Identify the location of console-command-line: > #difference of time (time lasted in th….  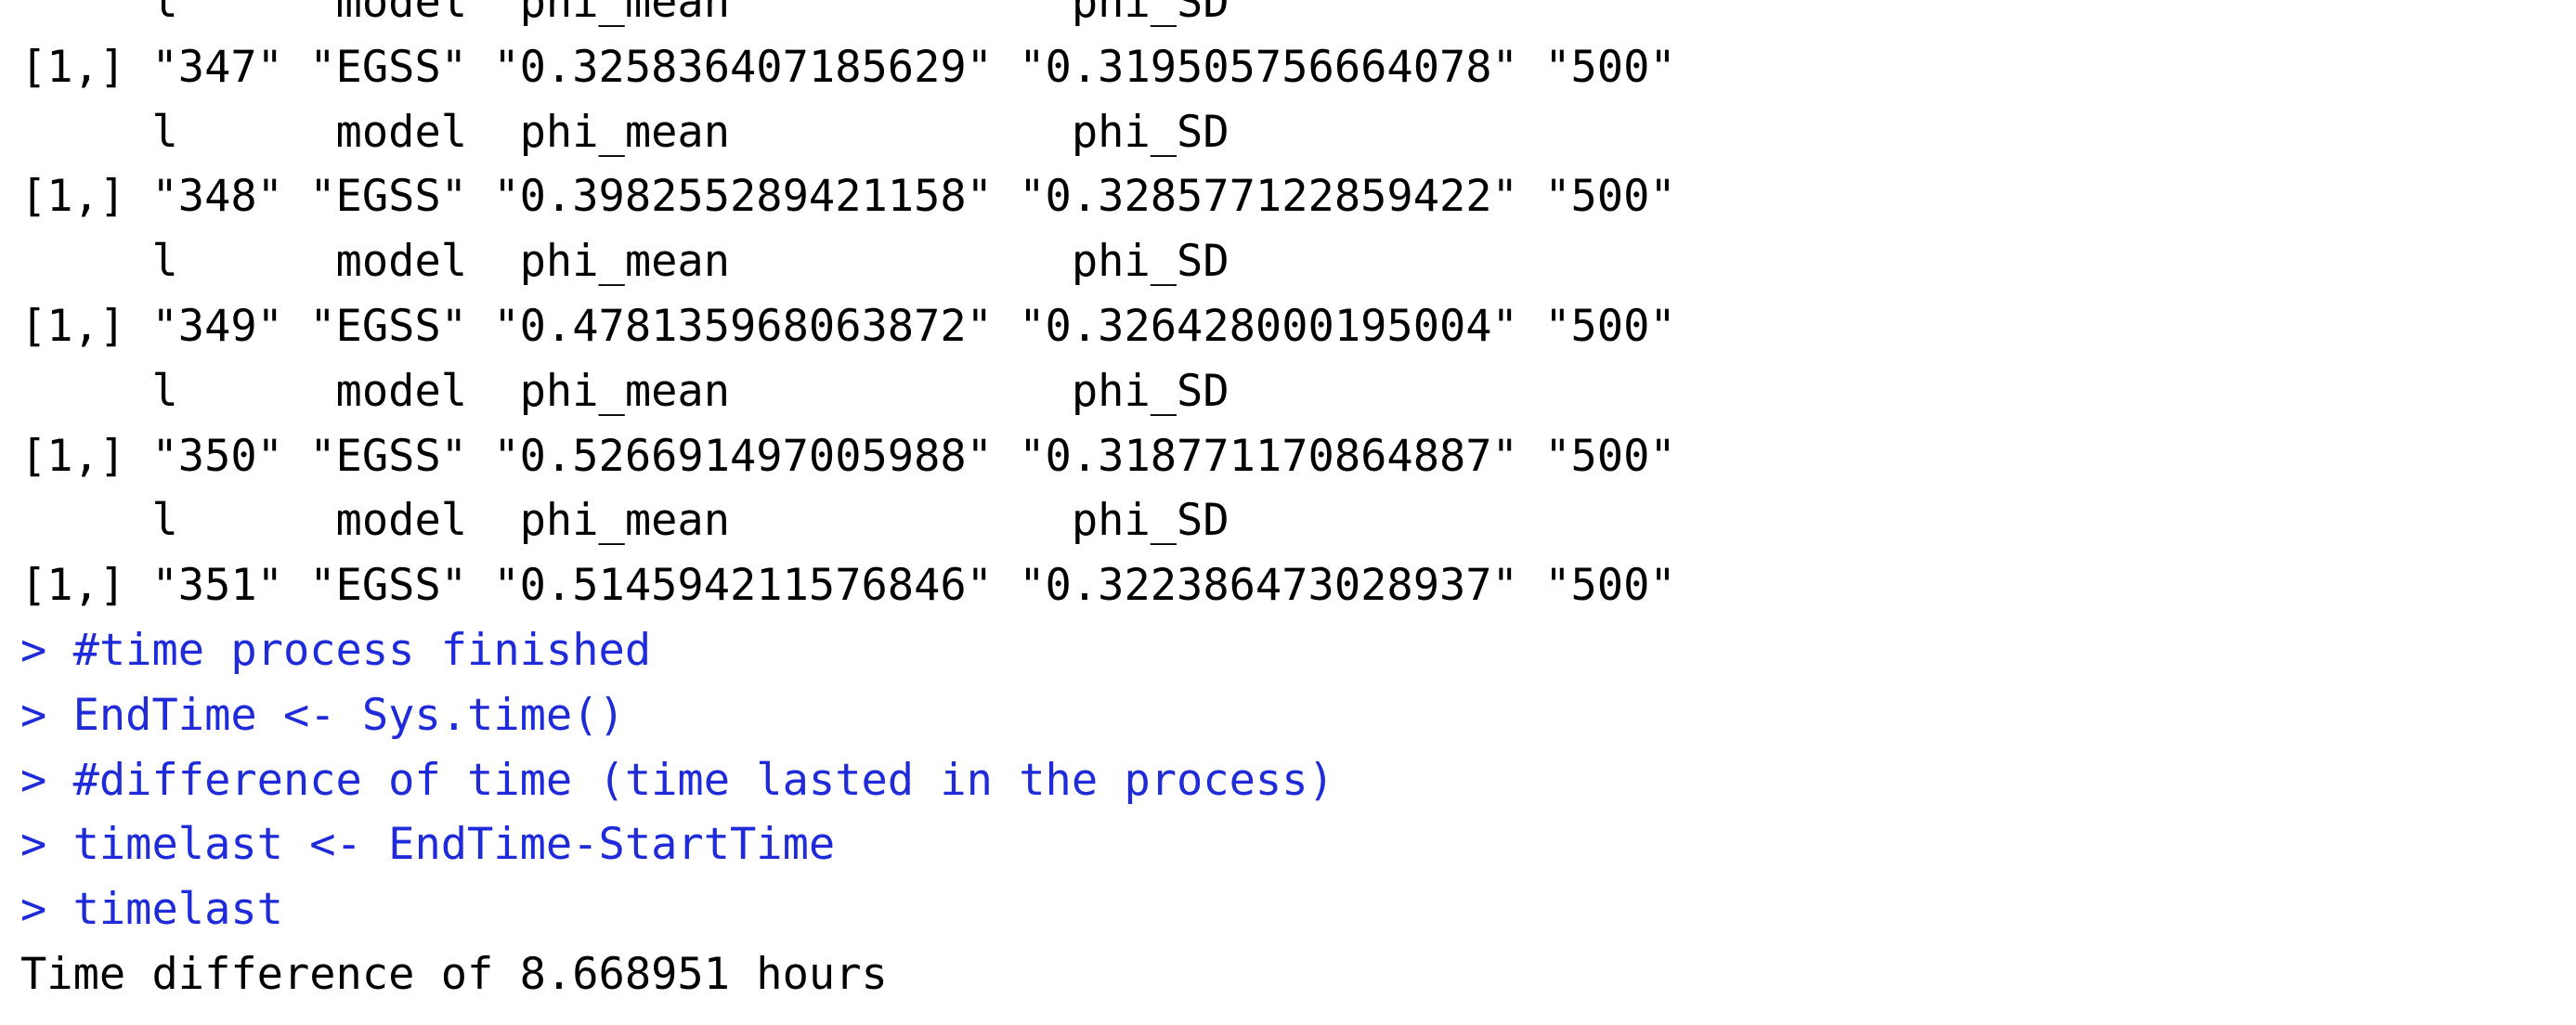
(677, 780).